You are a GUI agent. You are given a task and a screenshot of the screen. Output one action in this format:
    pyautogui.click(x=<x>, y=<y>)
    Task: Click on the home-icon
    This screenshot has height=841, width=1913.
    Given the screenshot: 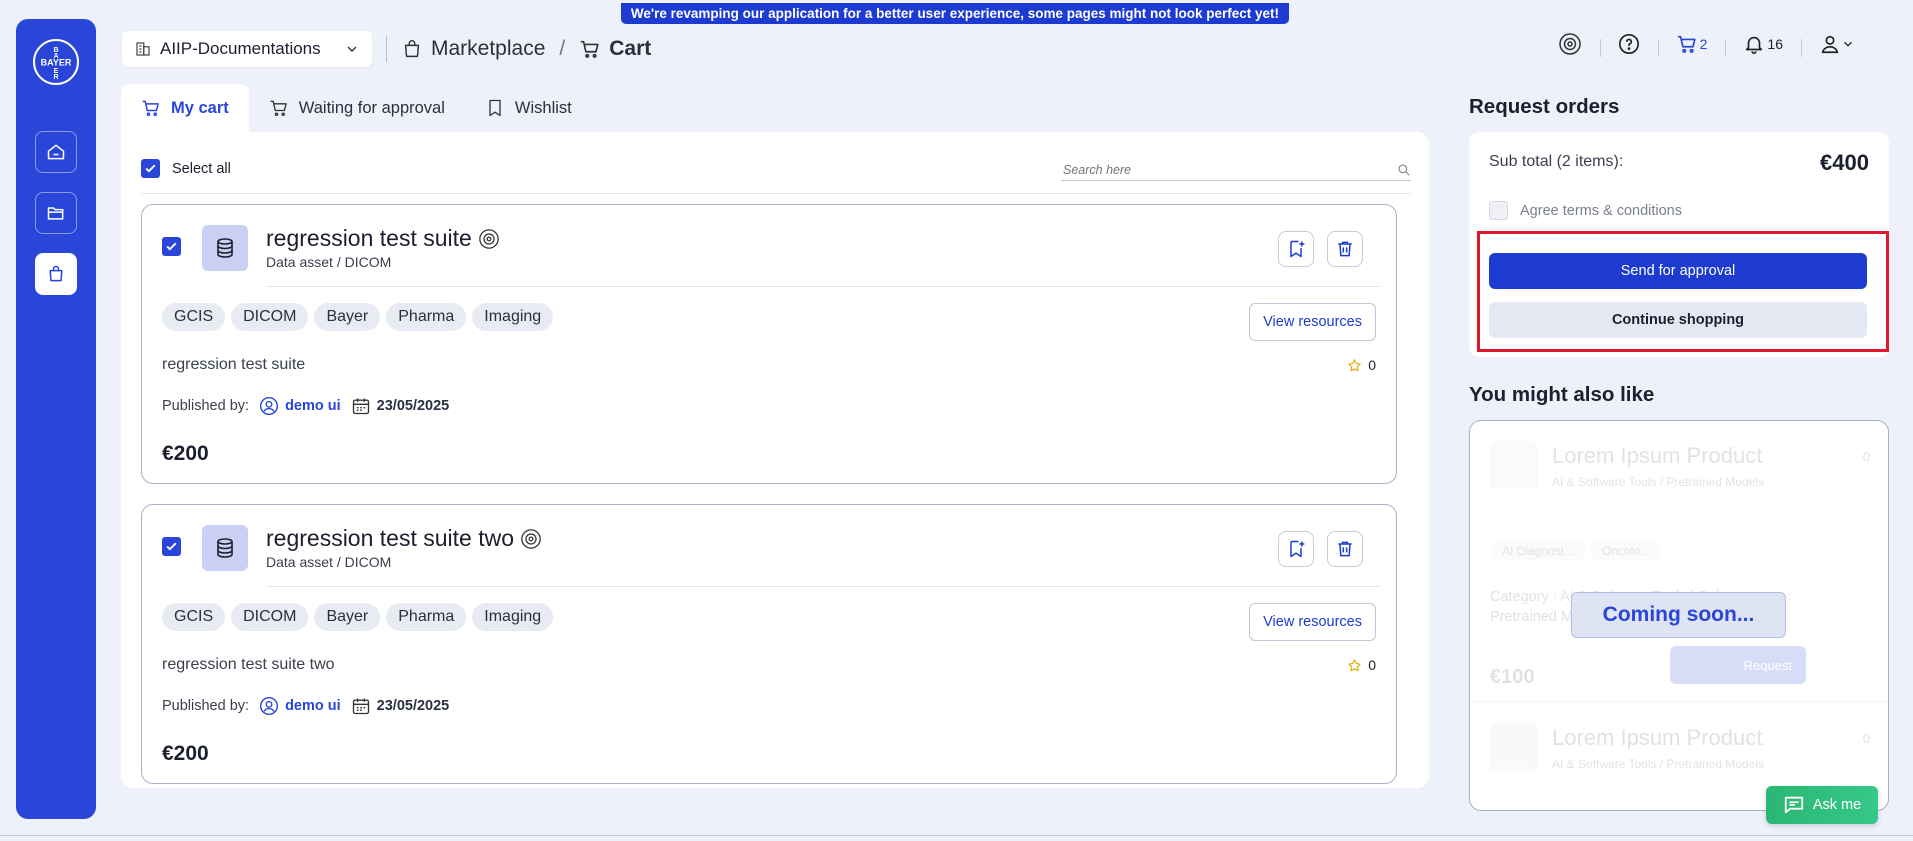 What is the action you would take?
    pyautogui.click(x=56, y=152)
    